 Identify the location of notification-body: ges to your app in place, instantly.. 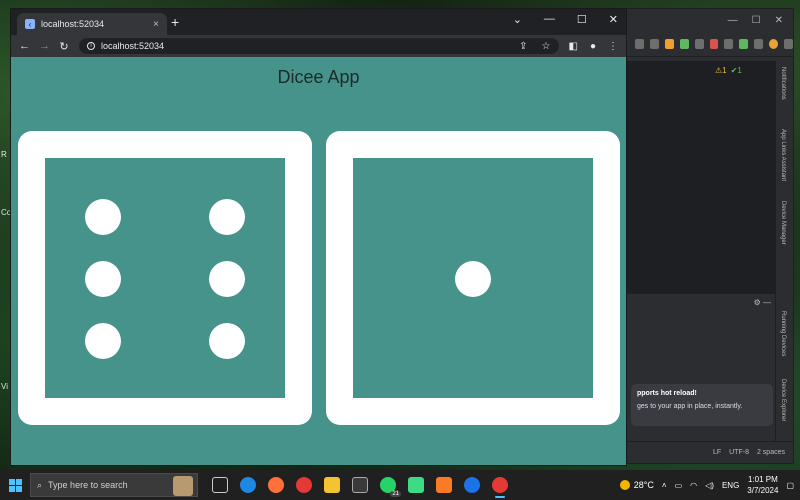
(690, 406).